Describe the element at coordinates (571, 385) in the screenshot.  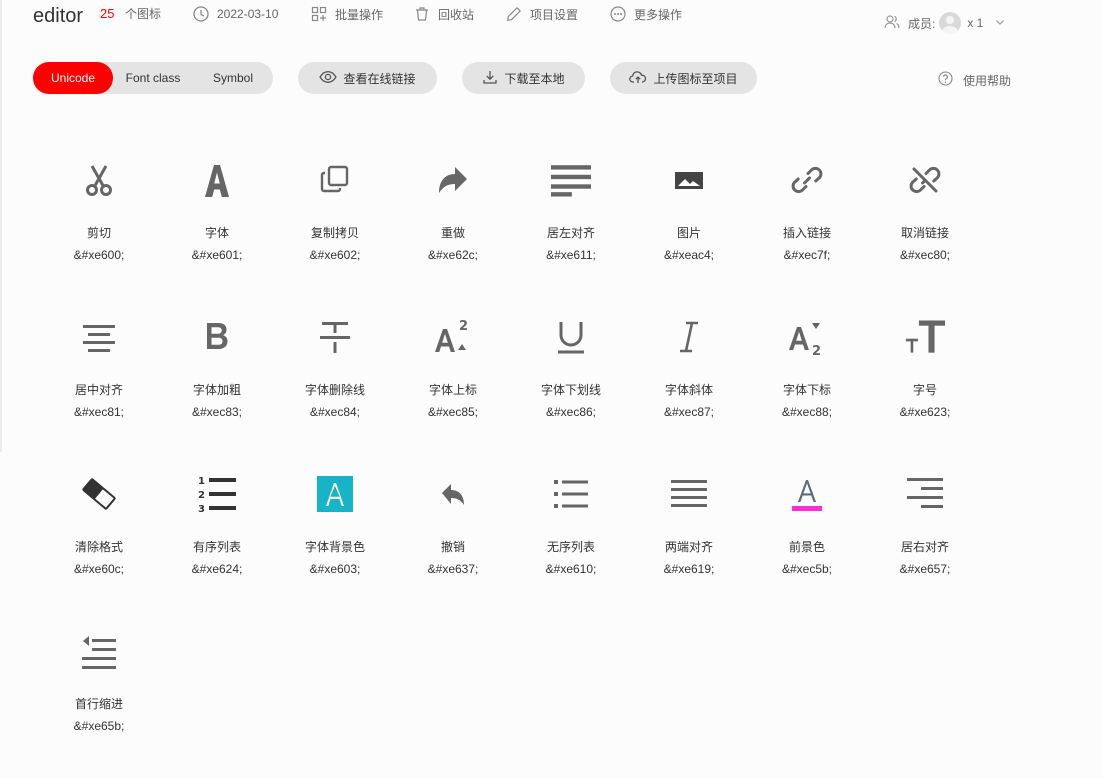
I see `icon-card: 字体下划线 &#xec86;` at that location.